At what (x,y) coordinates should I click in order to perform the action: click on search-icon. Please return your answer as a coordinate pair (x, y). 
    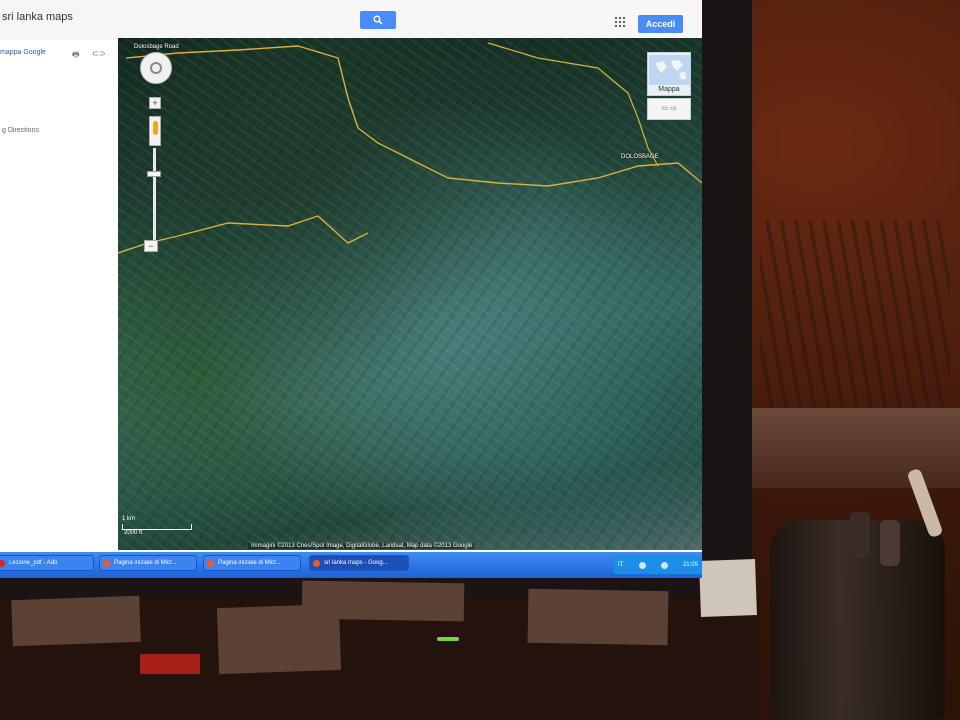
    Looking at the image, I should click on (378, 20).